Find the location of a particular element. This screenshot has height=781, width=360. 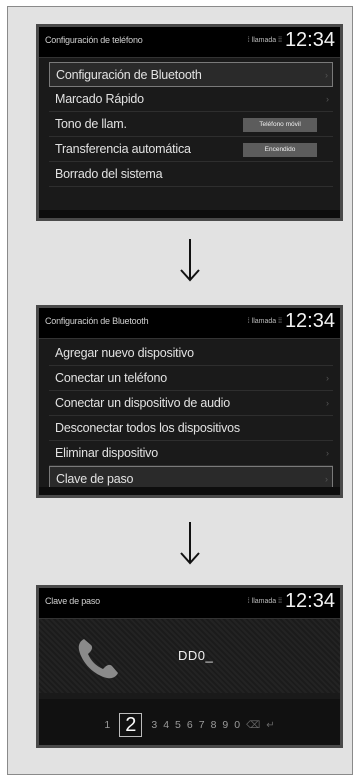

key-2: 2 is located at coordinates (131, 725).